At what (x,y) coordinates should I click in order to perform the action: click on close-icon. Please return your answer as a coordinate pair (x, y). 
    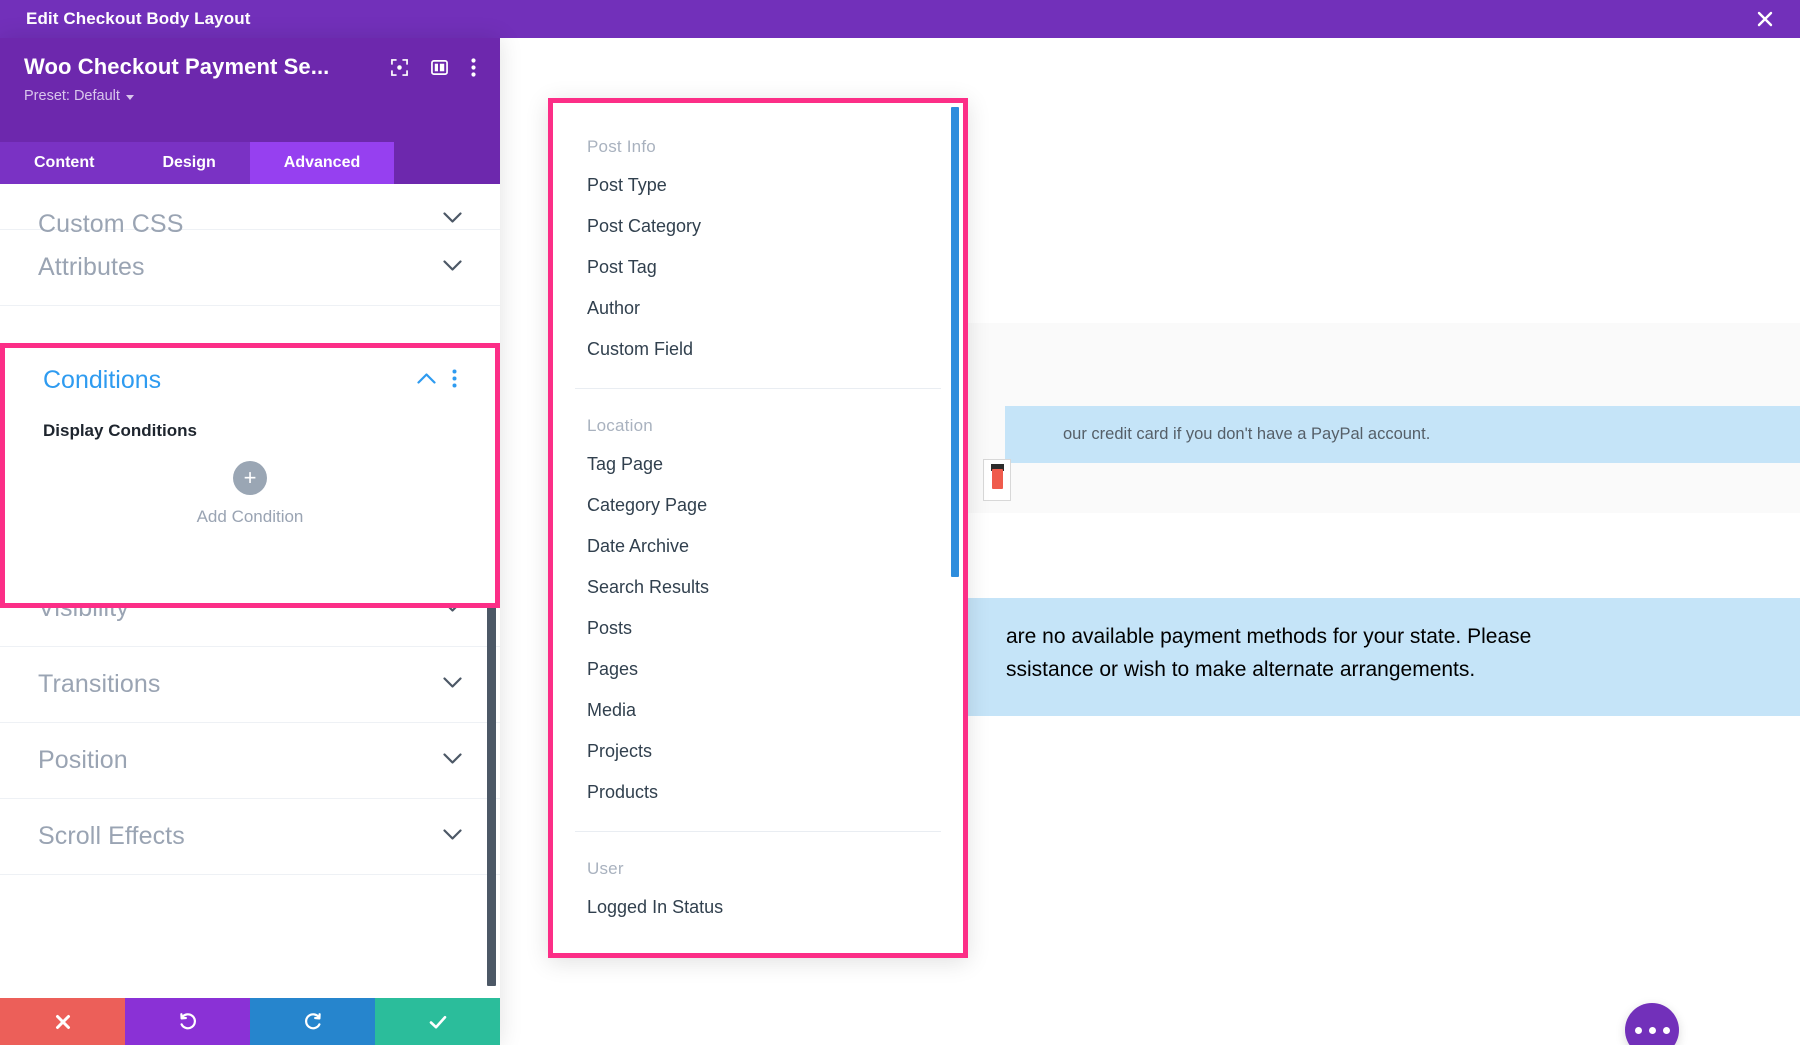
    Looking at the image, I should click on (1765, 19).